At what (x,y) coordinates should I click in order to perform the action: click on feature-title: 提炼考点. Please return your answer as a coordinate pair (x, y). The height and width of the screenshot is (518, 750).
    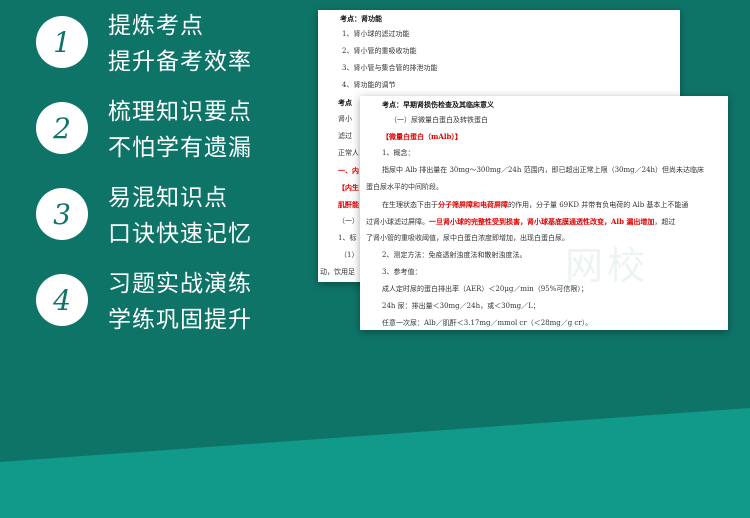
    Looking at the image, I should click on (156, 26).